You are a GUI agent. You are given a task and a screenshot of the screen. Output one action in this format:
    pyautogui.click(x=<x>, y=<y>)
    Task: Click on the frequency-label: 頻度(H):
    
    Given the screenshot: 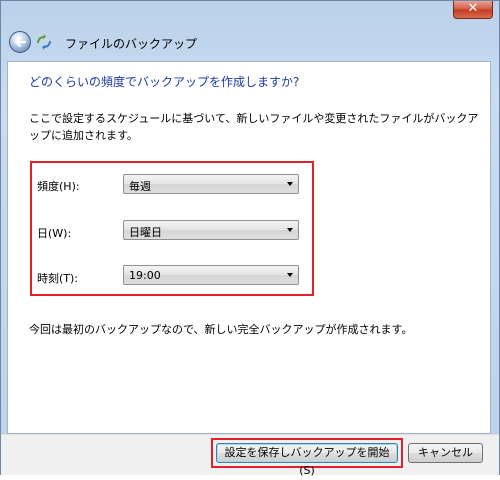 What is the action you would take?
    pyautogui.click(x=58, y=186)
    